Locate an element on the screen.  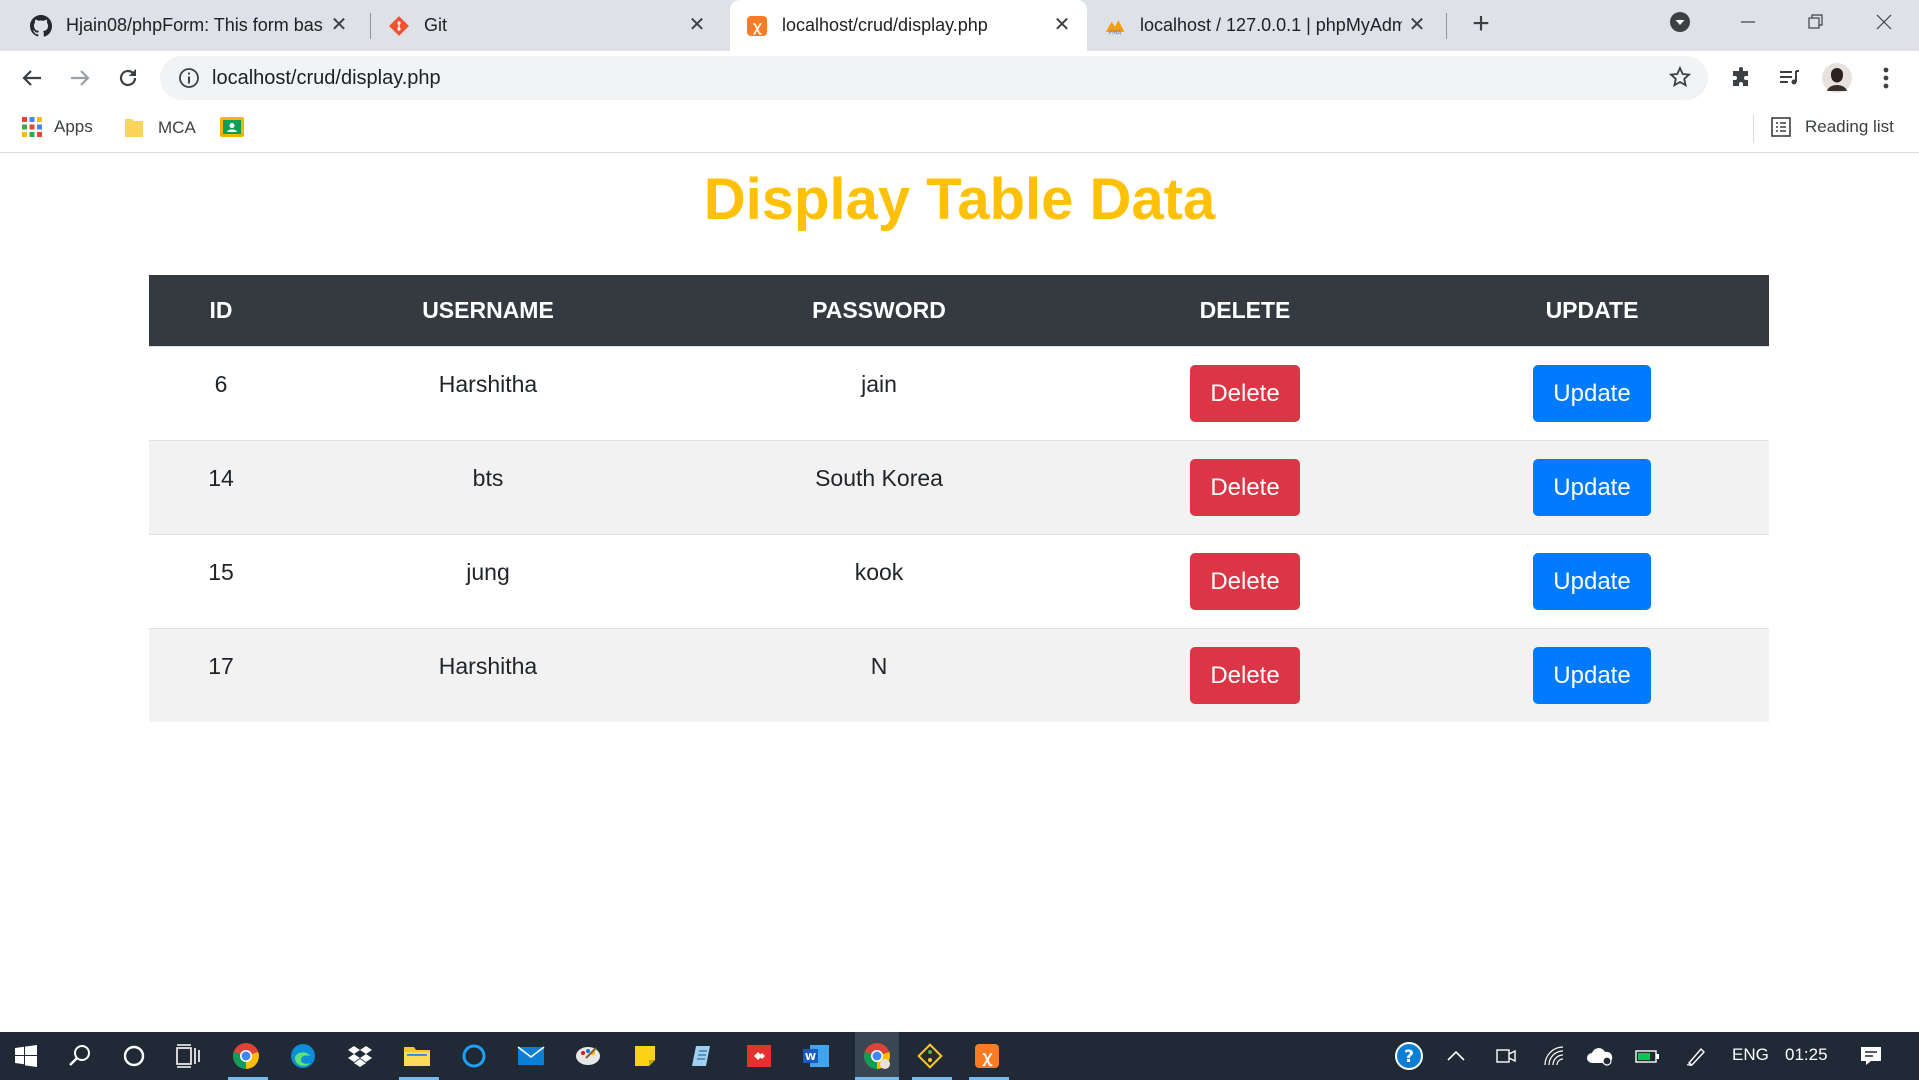
tab-title: Git is located at coordinates (436, 25).